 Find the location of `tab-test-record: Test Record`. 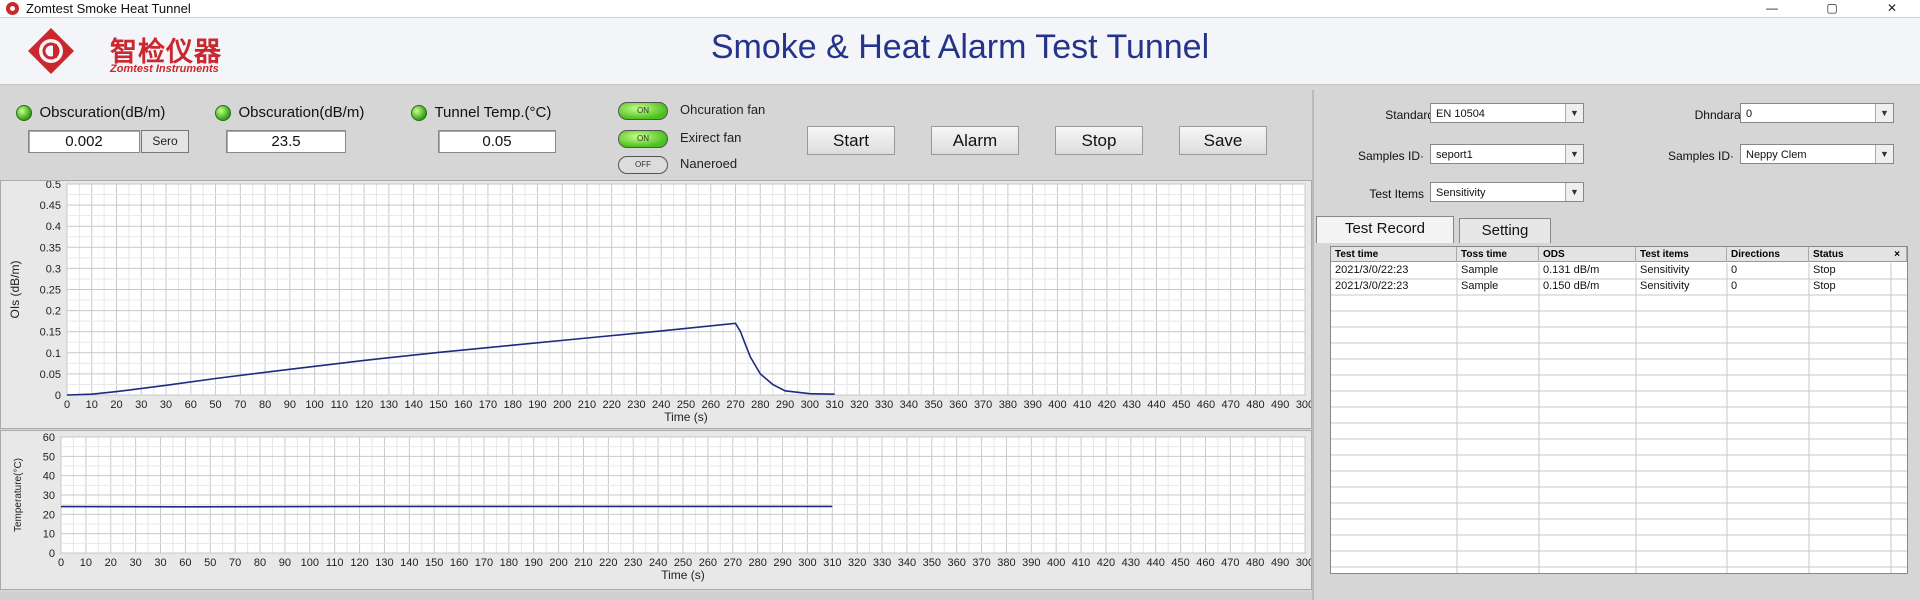

tab-test-record: Test Record is located at coordinates (1385, 229).